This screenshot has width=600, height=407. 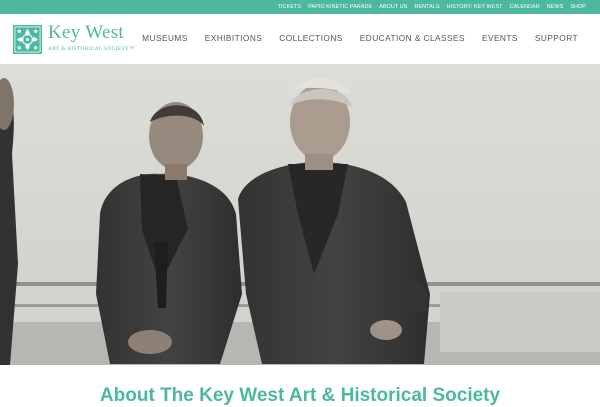 What do you see at coordinates (500, 38) in the screenshot?
I see `nav-item-events: EVENTS` at bounding box center [500, 38].